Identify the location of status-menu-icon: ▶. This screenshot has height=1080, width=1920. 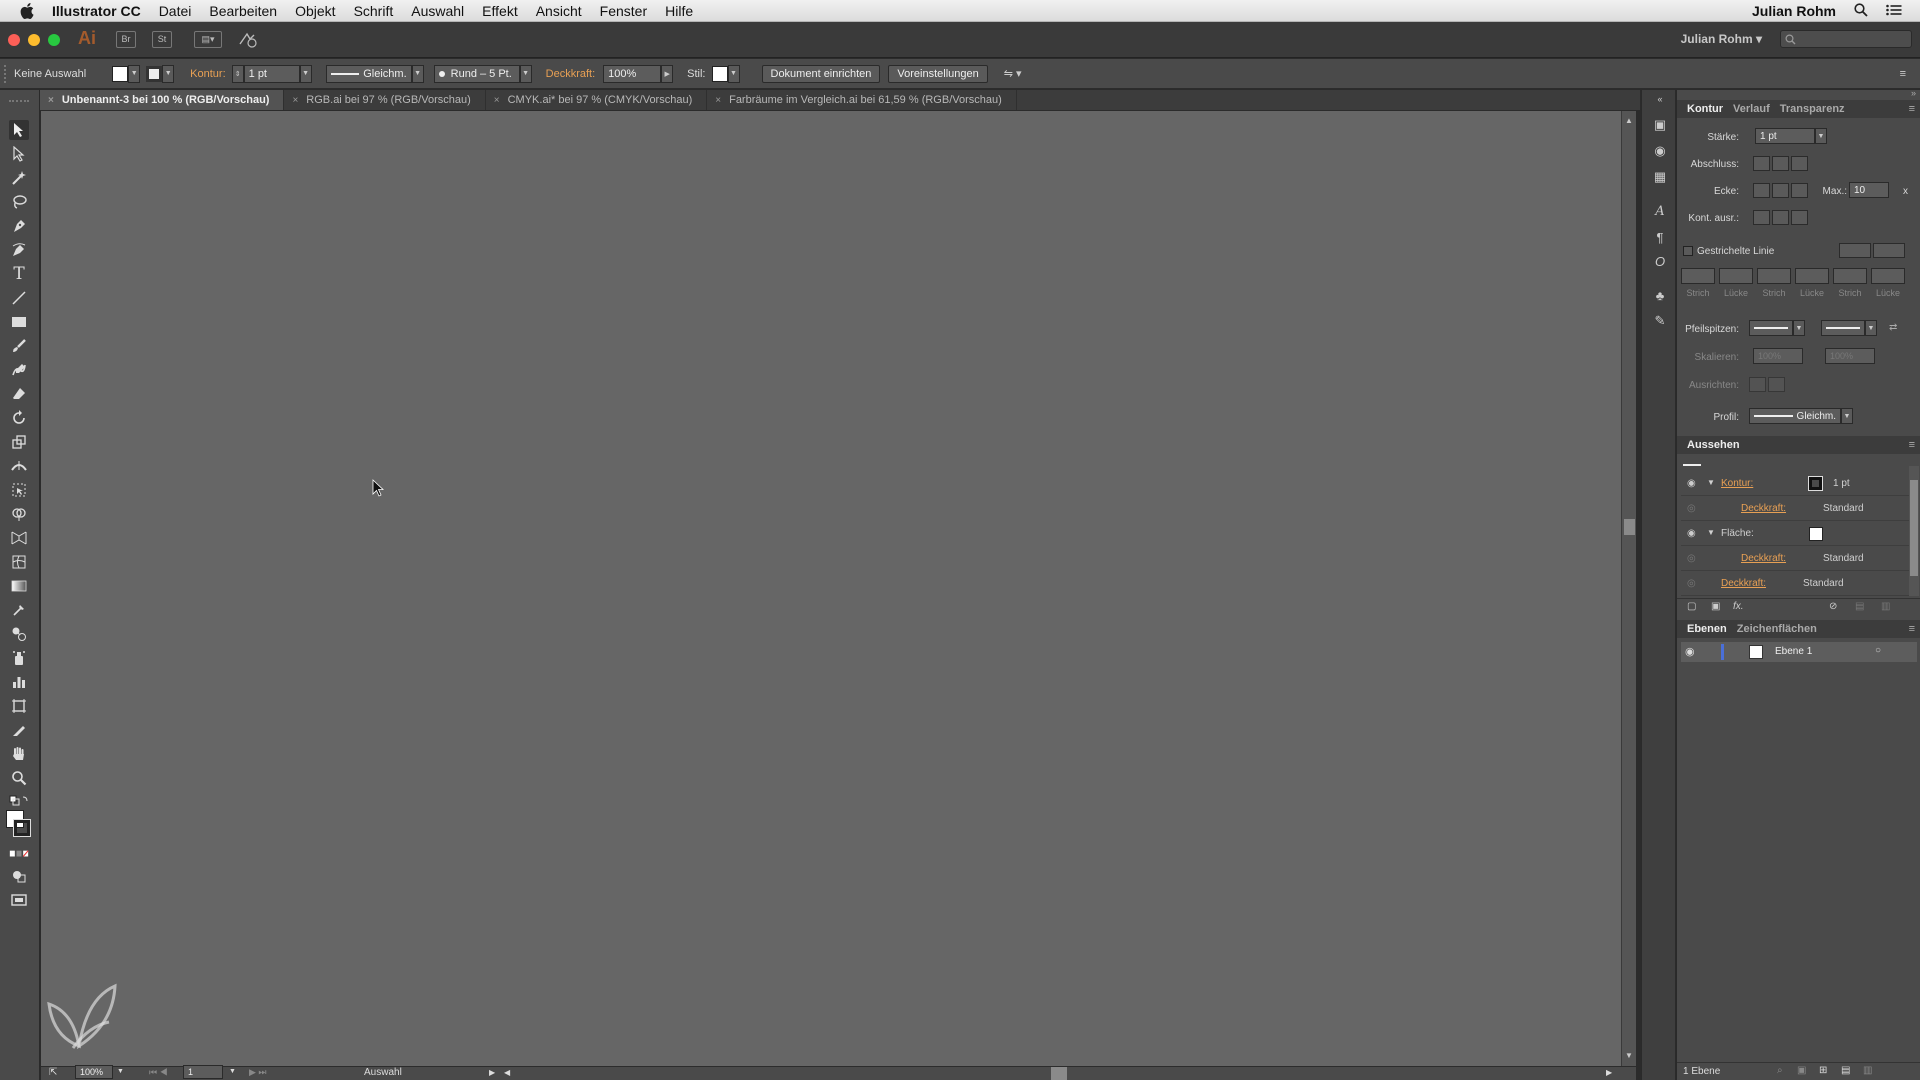
(492, 1072).